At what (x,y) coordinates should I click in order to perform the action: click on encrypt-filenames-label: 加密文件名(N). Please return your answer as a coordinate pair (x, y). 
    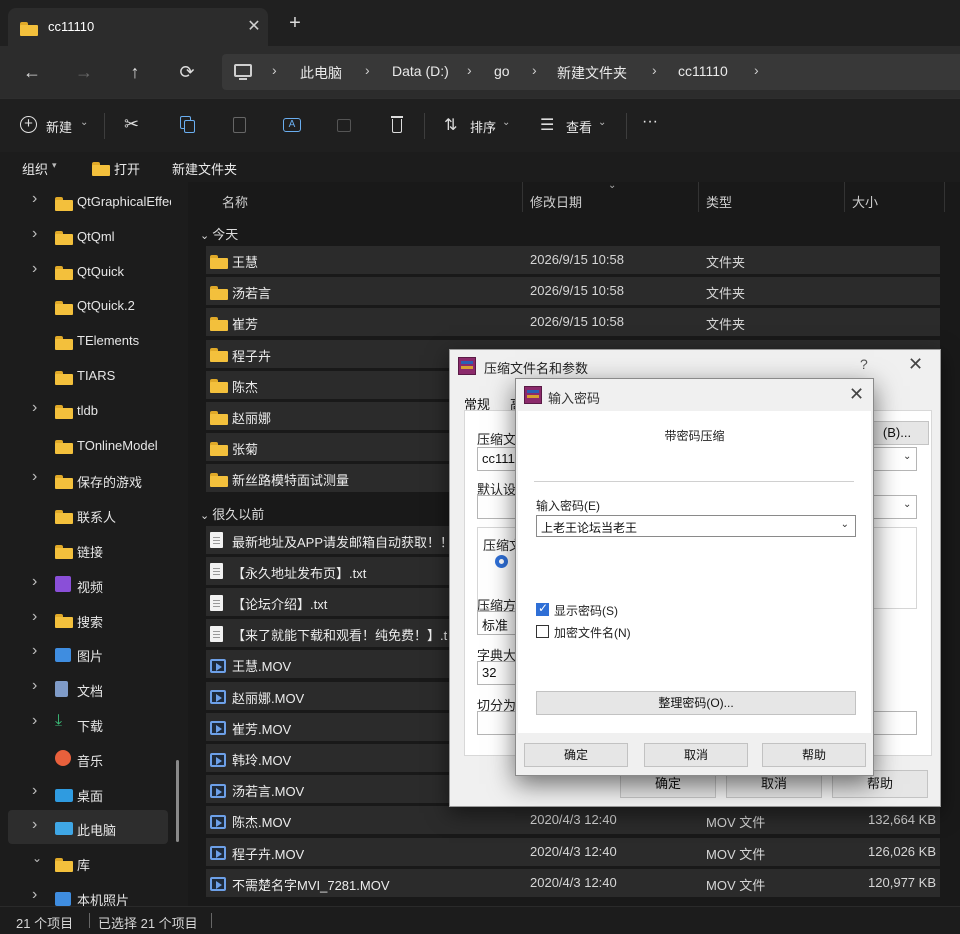
    Looking at the image, I should click on (592, 632).